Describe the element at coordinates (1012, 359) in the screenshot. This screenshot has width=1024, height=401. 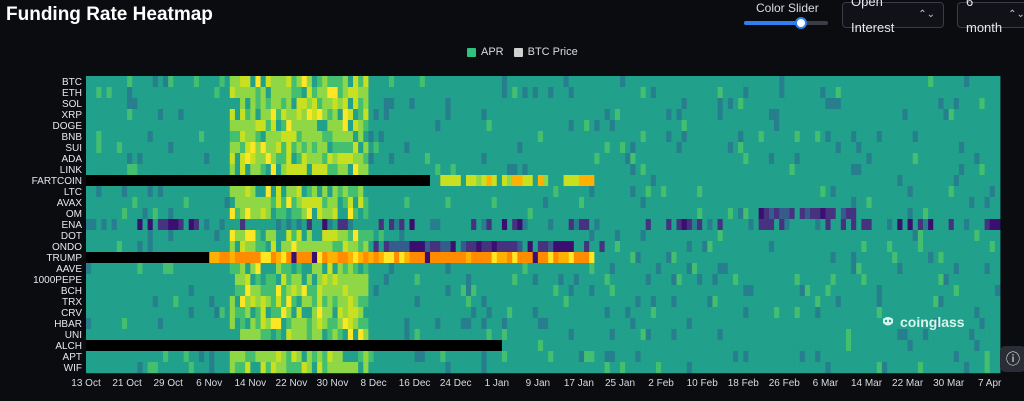
I see `help-button: ⓘ` at that location.